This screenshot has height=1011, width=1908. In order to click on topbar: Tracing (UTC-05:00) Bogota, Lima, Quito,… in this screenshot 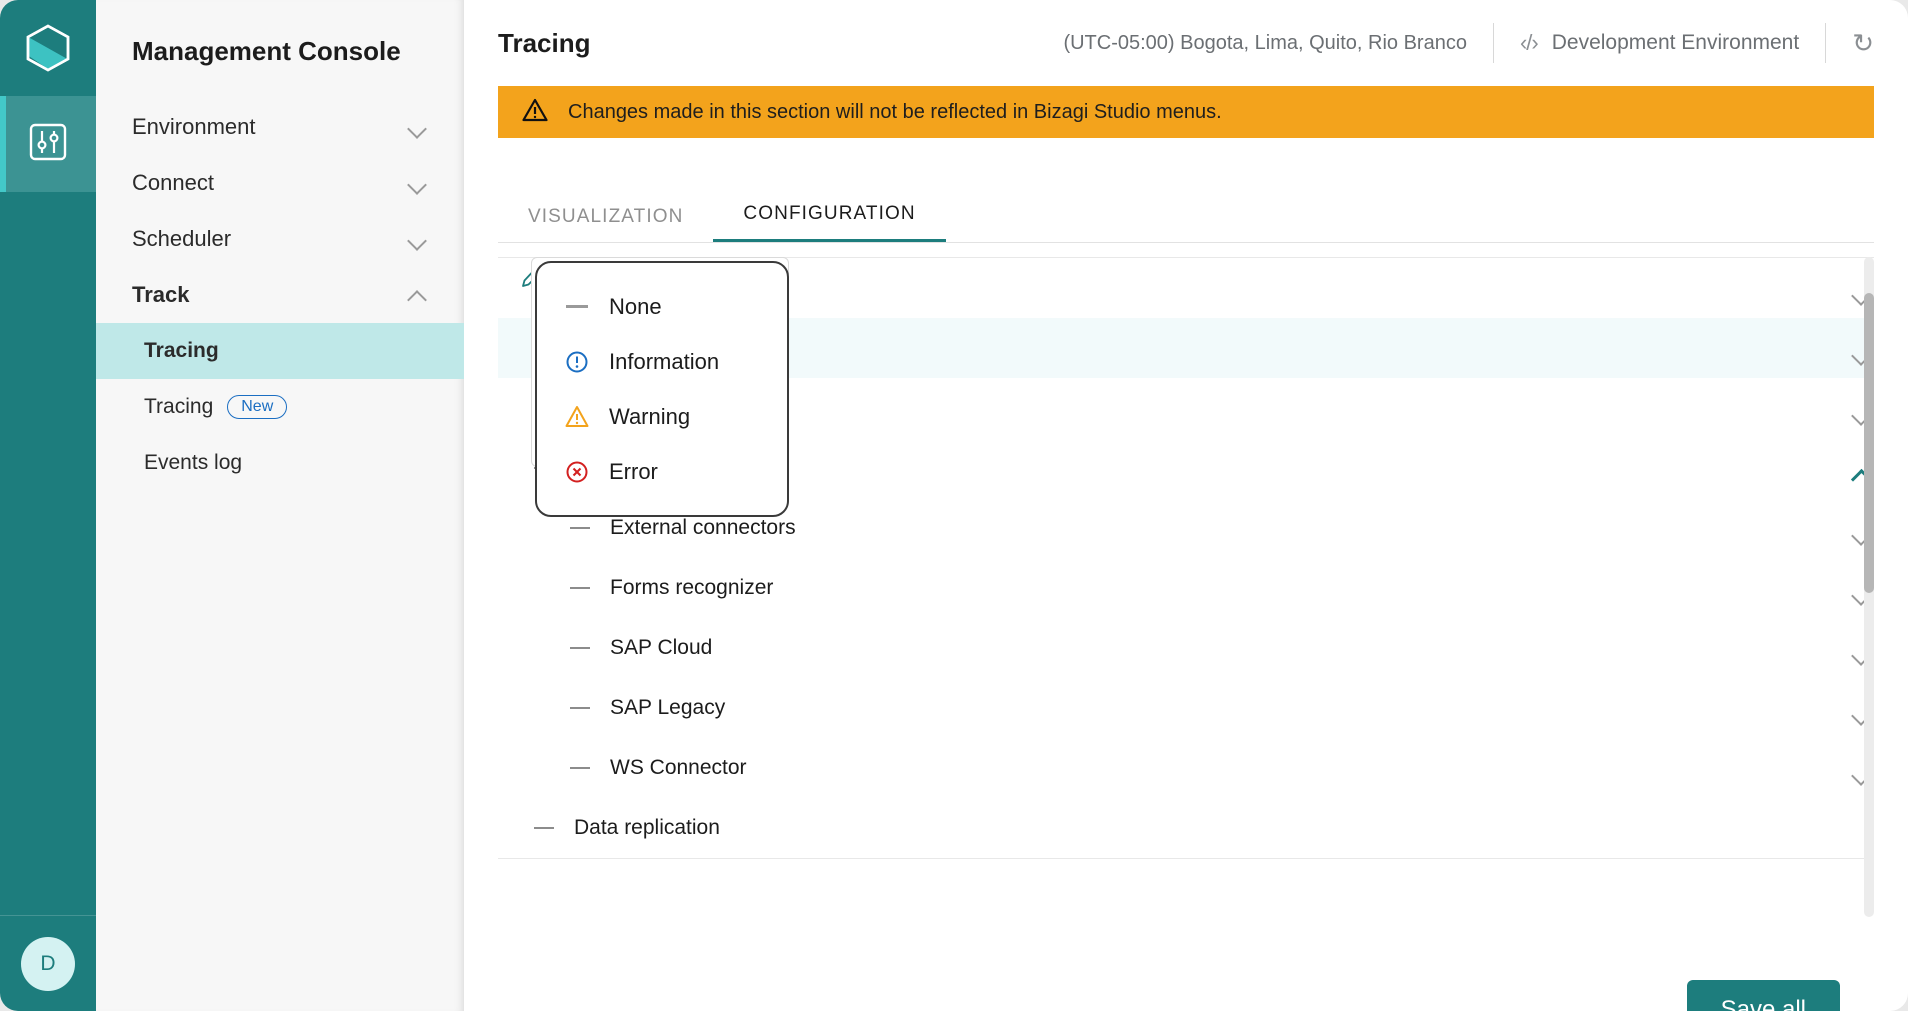, I will do `click(1186, 43)`.